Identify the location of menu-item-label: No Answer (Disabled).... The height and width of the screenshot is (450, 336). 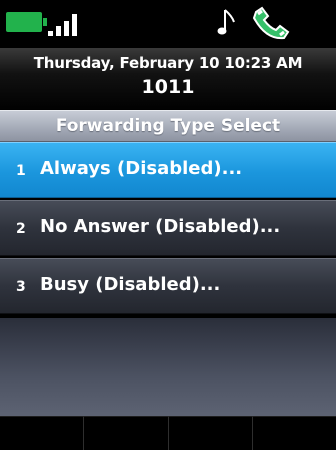
(160, 226).